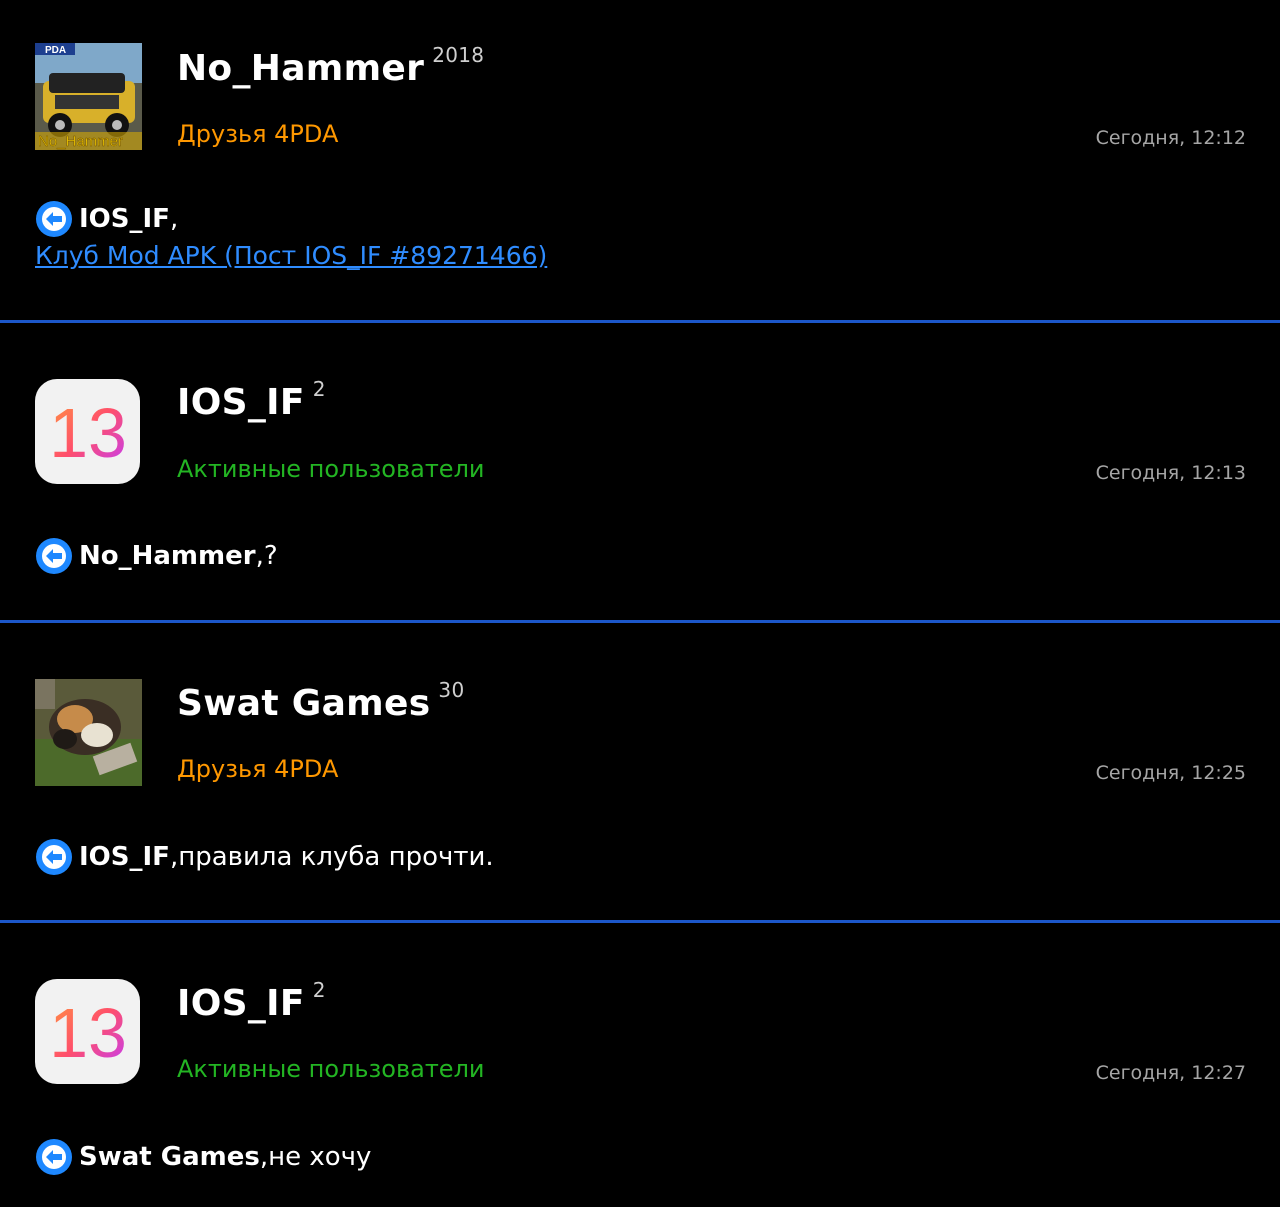  I want to click on post-time: Сегодня, 12:12, so click(1170, 138).